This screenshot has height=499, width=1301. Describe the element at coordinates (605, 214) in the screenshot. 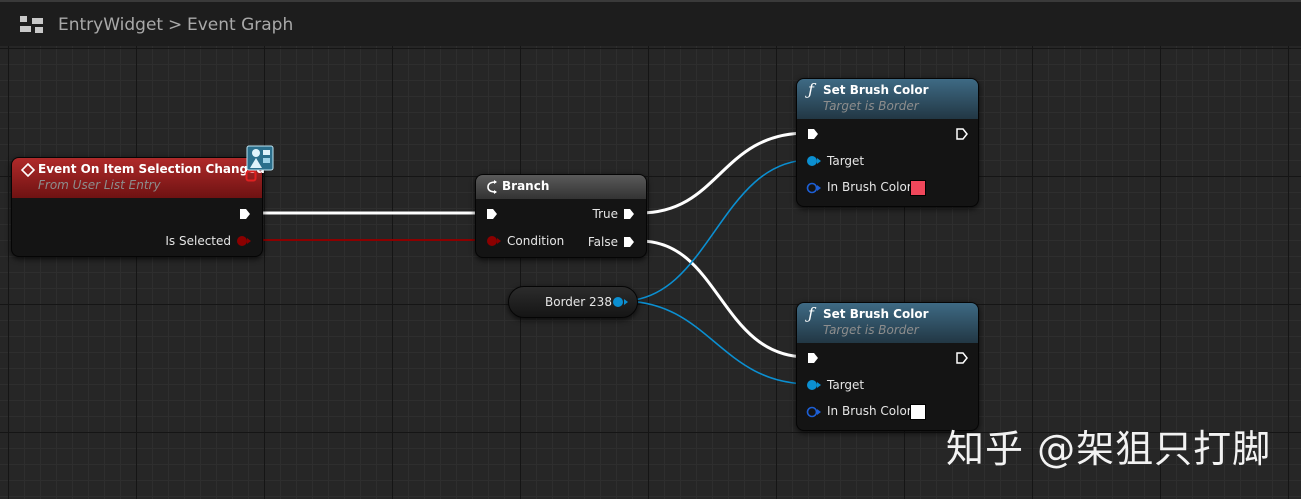

I see `true-pin-label: True` at that location.